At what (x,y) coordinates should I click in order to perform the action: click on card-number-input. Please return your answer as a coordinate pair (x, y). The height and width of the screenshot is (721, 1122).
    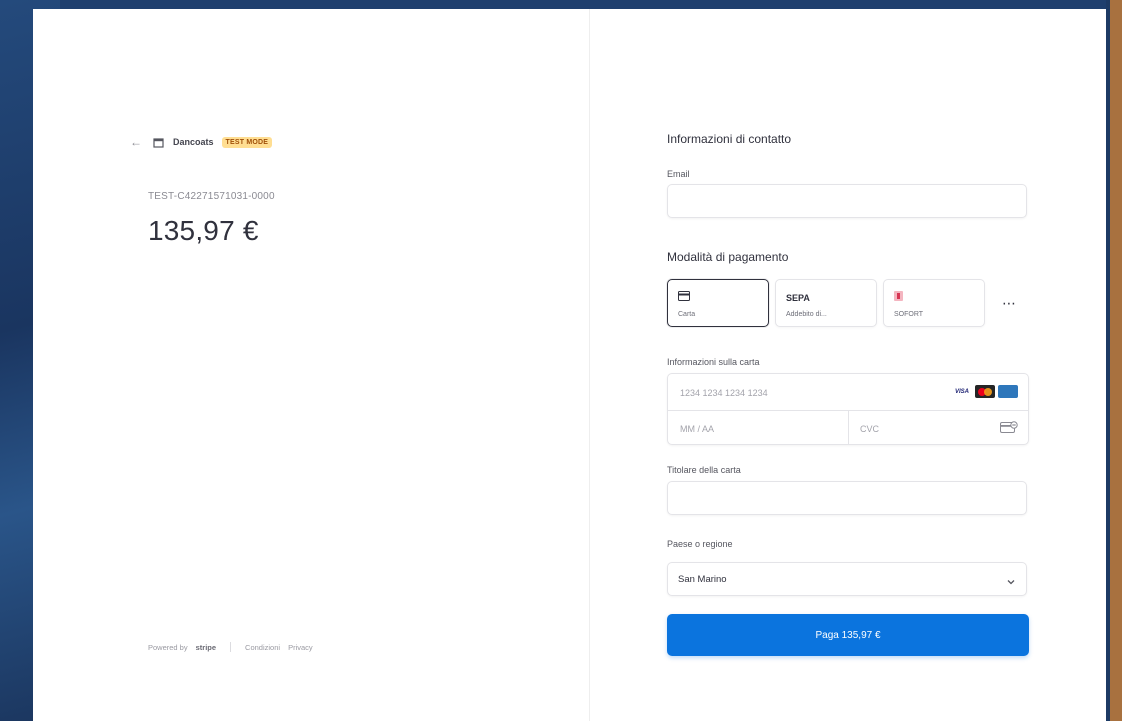
    Looking at the image, I should click on (800, 393).